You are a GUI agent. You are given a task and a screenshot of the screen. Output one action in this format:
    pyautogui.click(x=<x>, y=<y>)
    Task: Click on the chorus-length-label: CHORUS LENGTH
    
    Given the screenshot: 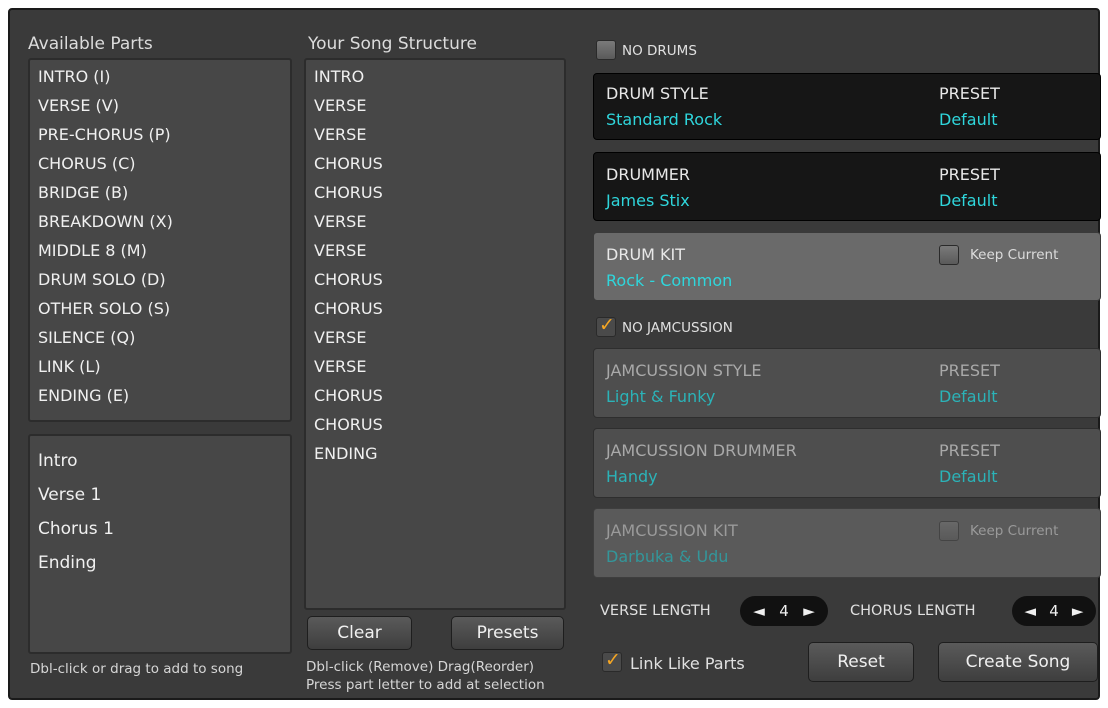 What is the action you would take?
    pyautogui.click(x=913, y=611)
    